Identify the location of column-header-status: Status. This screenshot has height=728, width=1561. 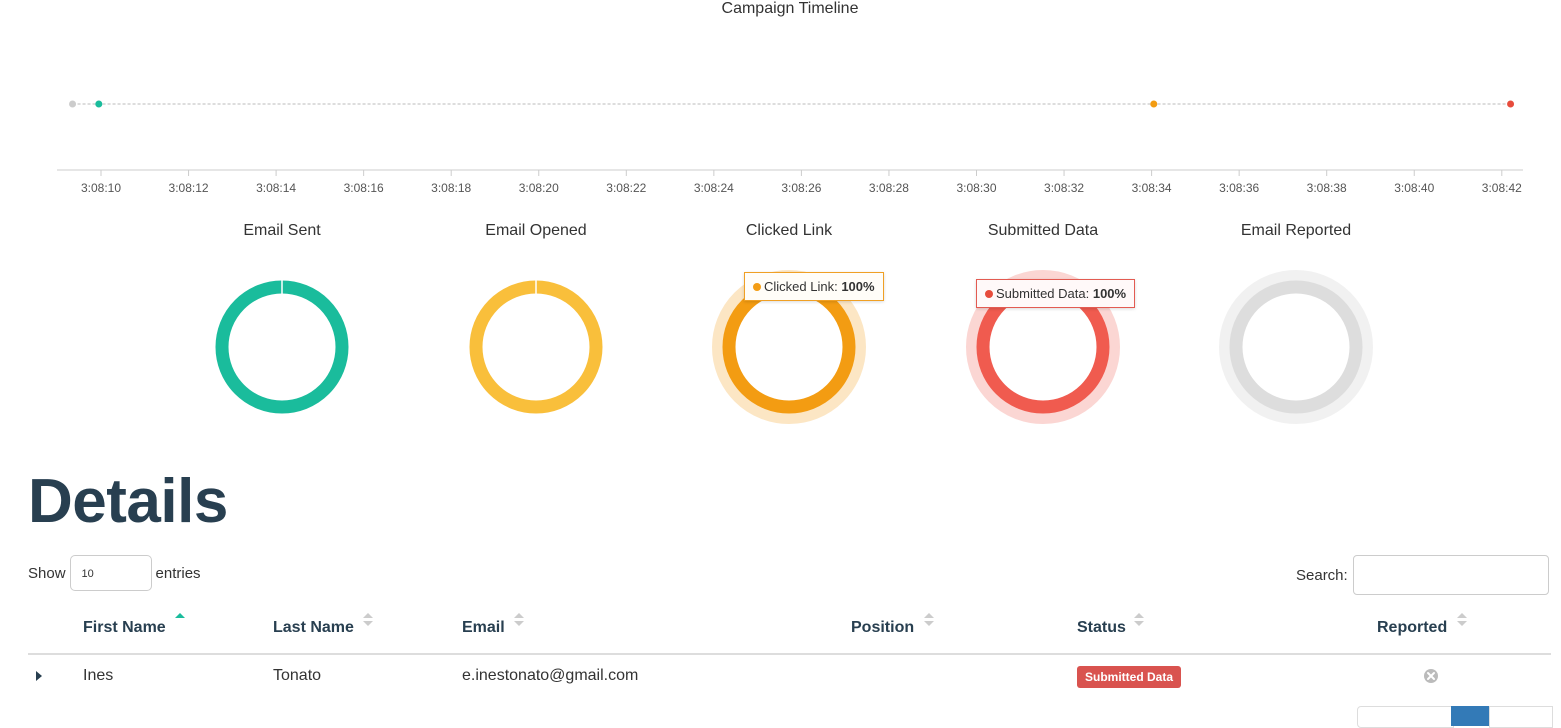
(1110, 625).